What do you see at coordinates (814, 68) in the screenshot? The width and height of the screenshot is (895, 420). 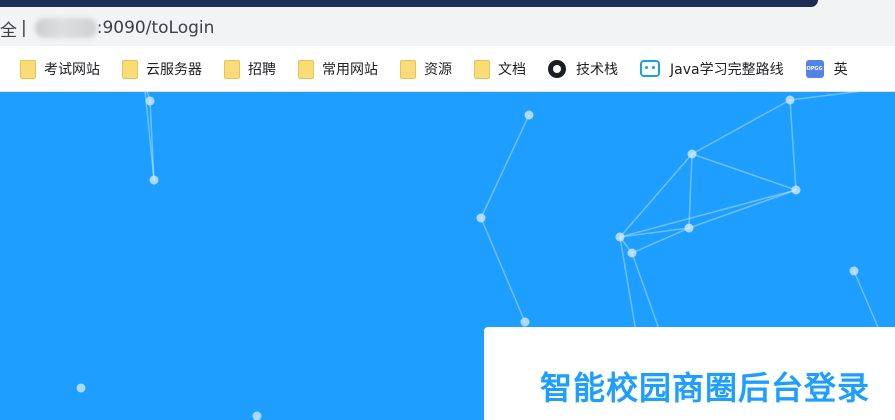 I see `opgg-icon: OPGG` at bounding box center [814, 68].